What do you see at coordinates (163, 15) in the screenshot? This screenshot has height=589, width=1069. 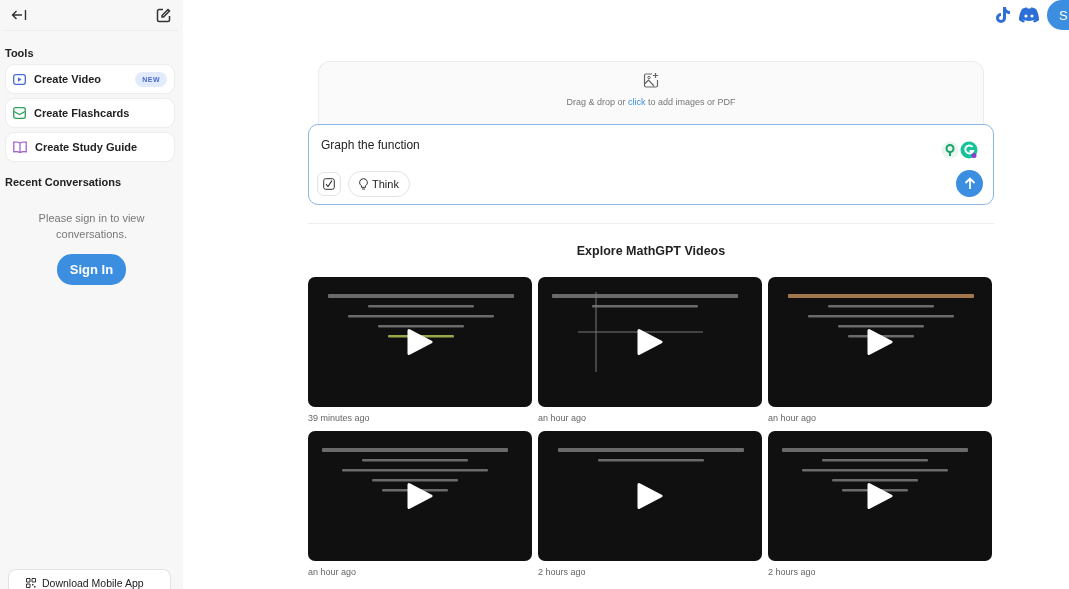 I see `new-chat-button` at bounding box center [163, 15].